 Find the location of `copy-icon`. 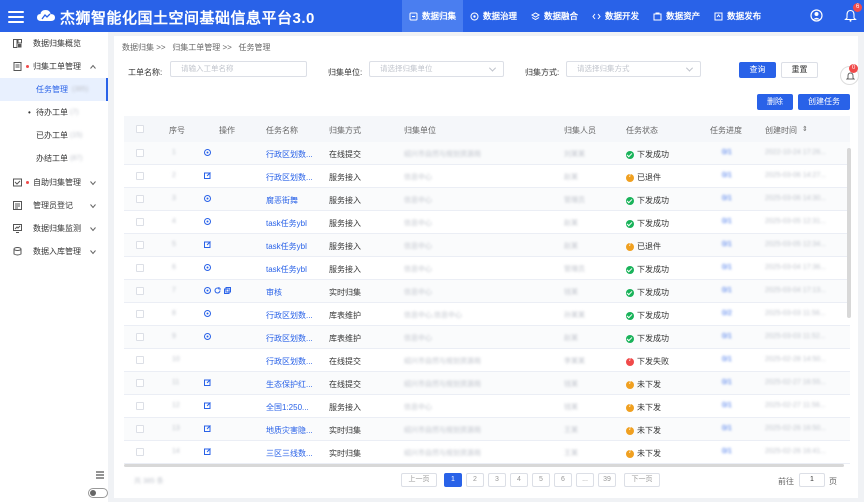

copy-icon is located at coordinates (227, 290).